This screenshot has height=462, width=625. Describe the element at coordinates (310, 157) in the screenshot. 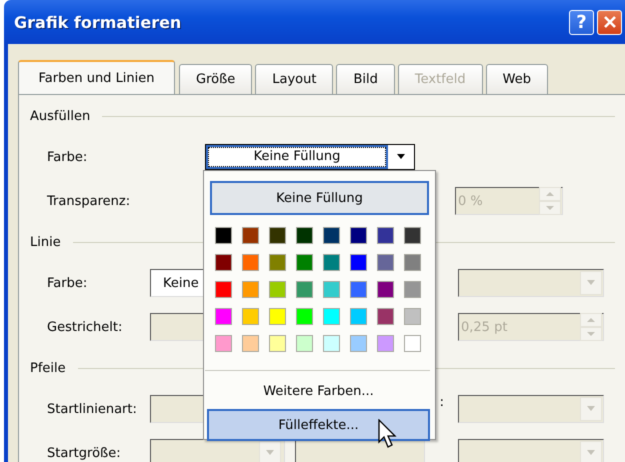

I see `color-dropdown: Keine Füllung` at that location.